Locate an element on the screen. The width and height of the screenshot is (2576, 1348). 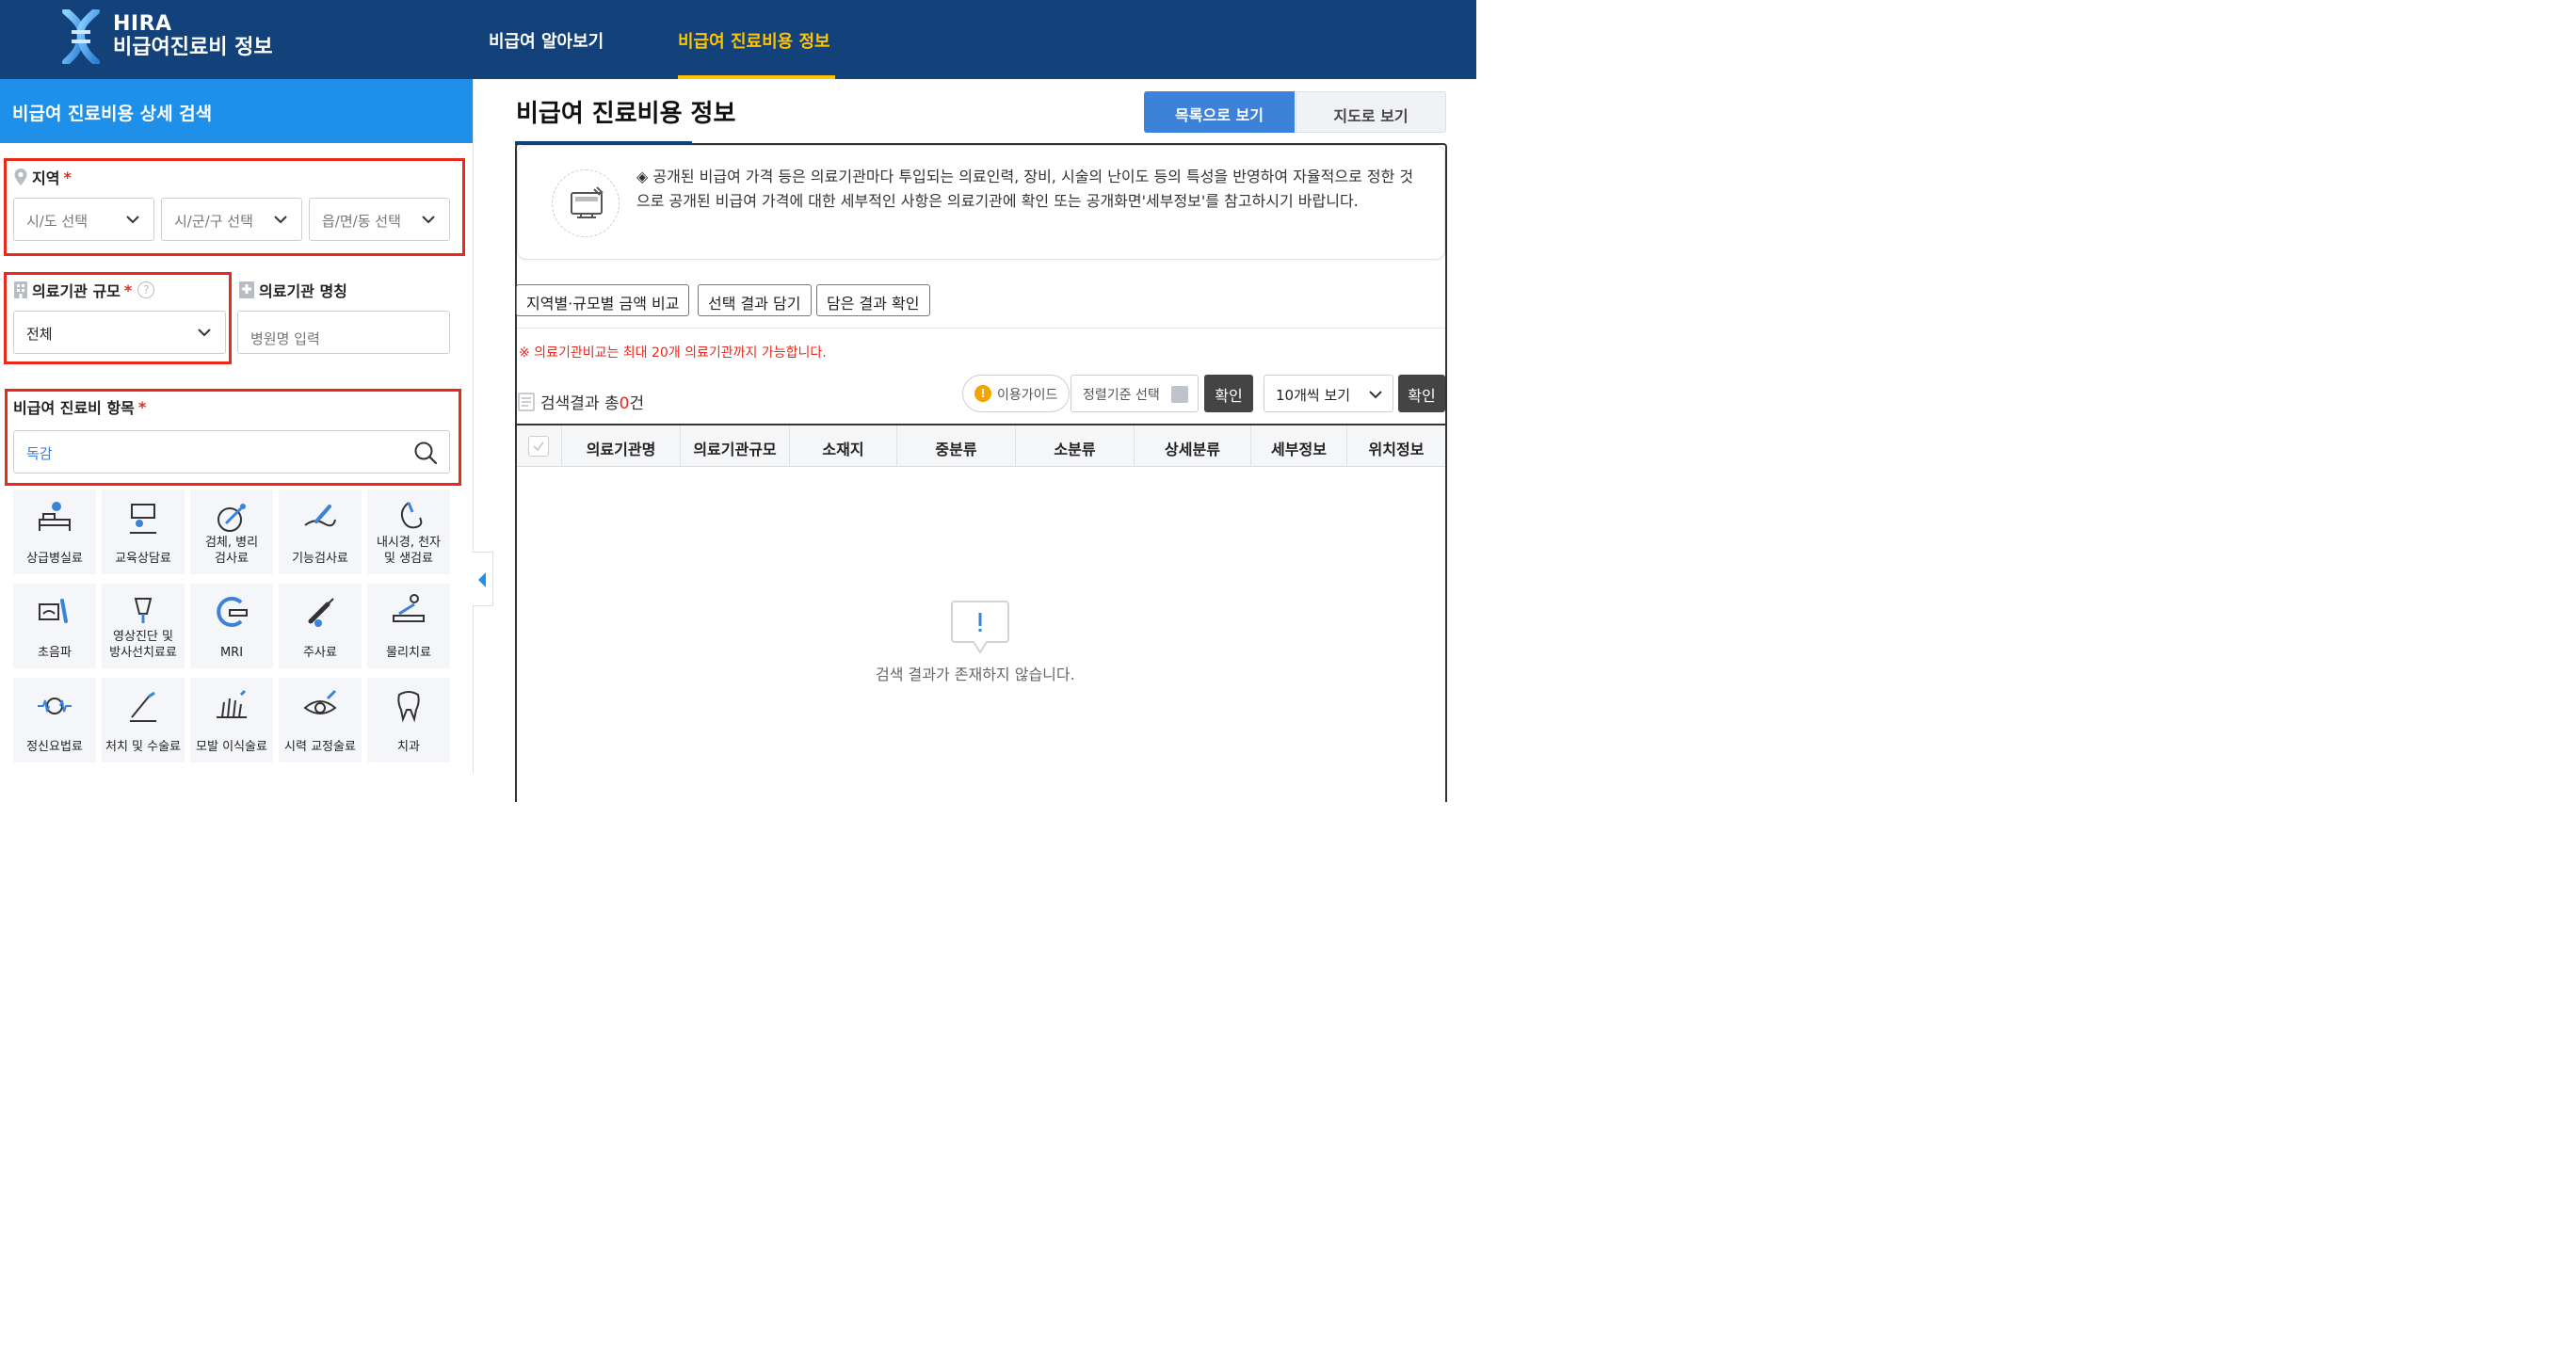
category-tile-label-line1: MRI is located at coordinates (231, 653).